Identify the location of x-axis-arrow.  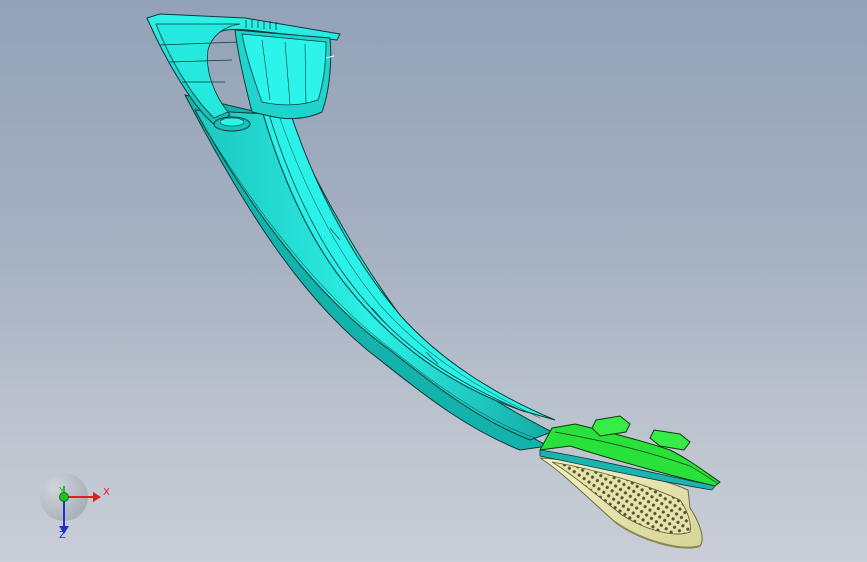
(97, 497).